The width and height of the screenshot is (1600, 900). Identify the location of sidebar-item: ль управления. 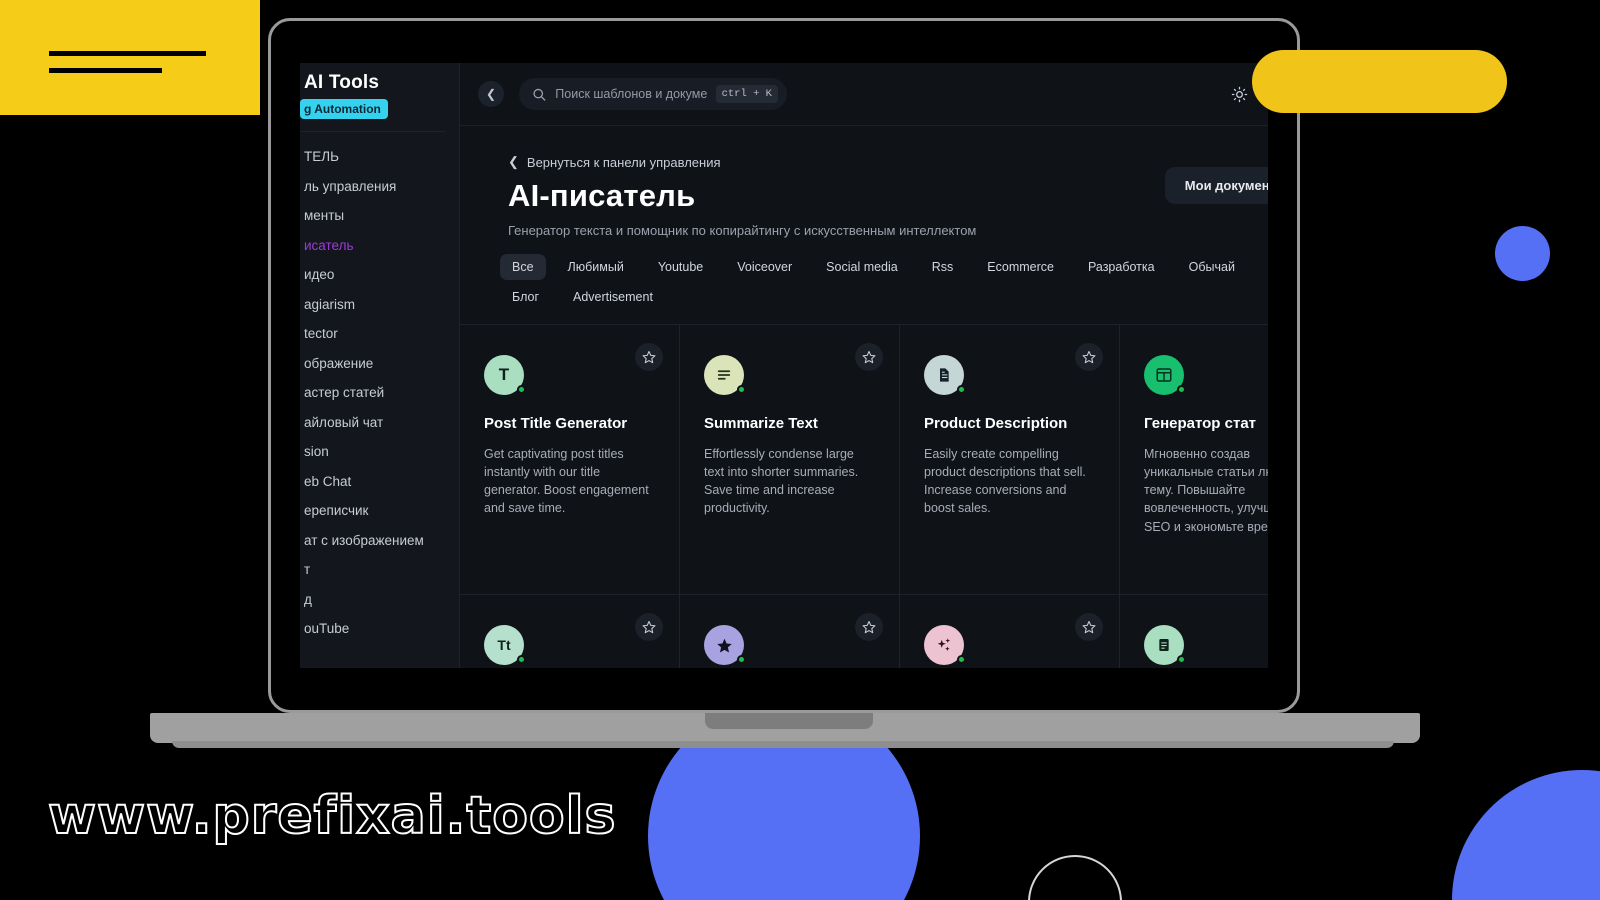
(379, 187).